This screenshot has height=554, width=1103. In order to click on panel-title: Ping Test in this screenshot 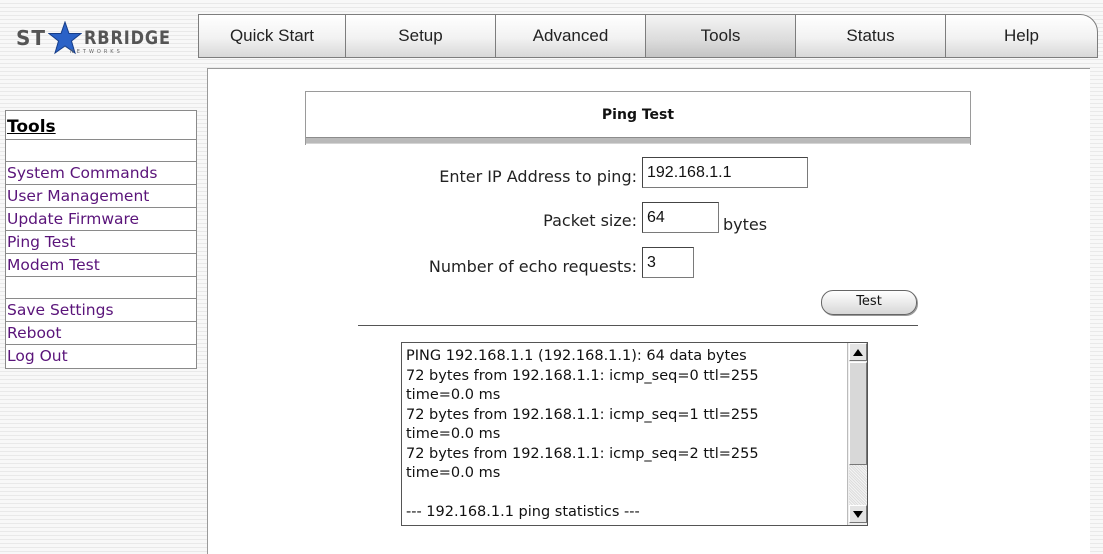, I will do `click(638, 115)`.